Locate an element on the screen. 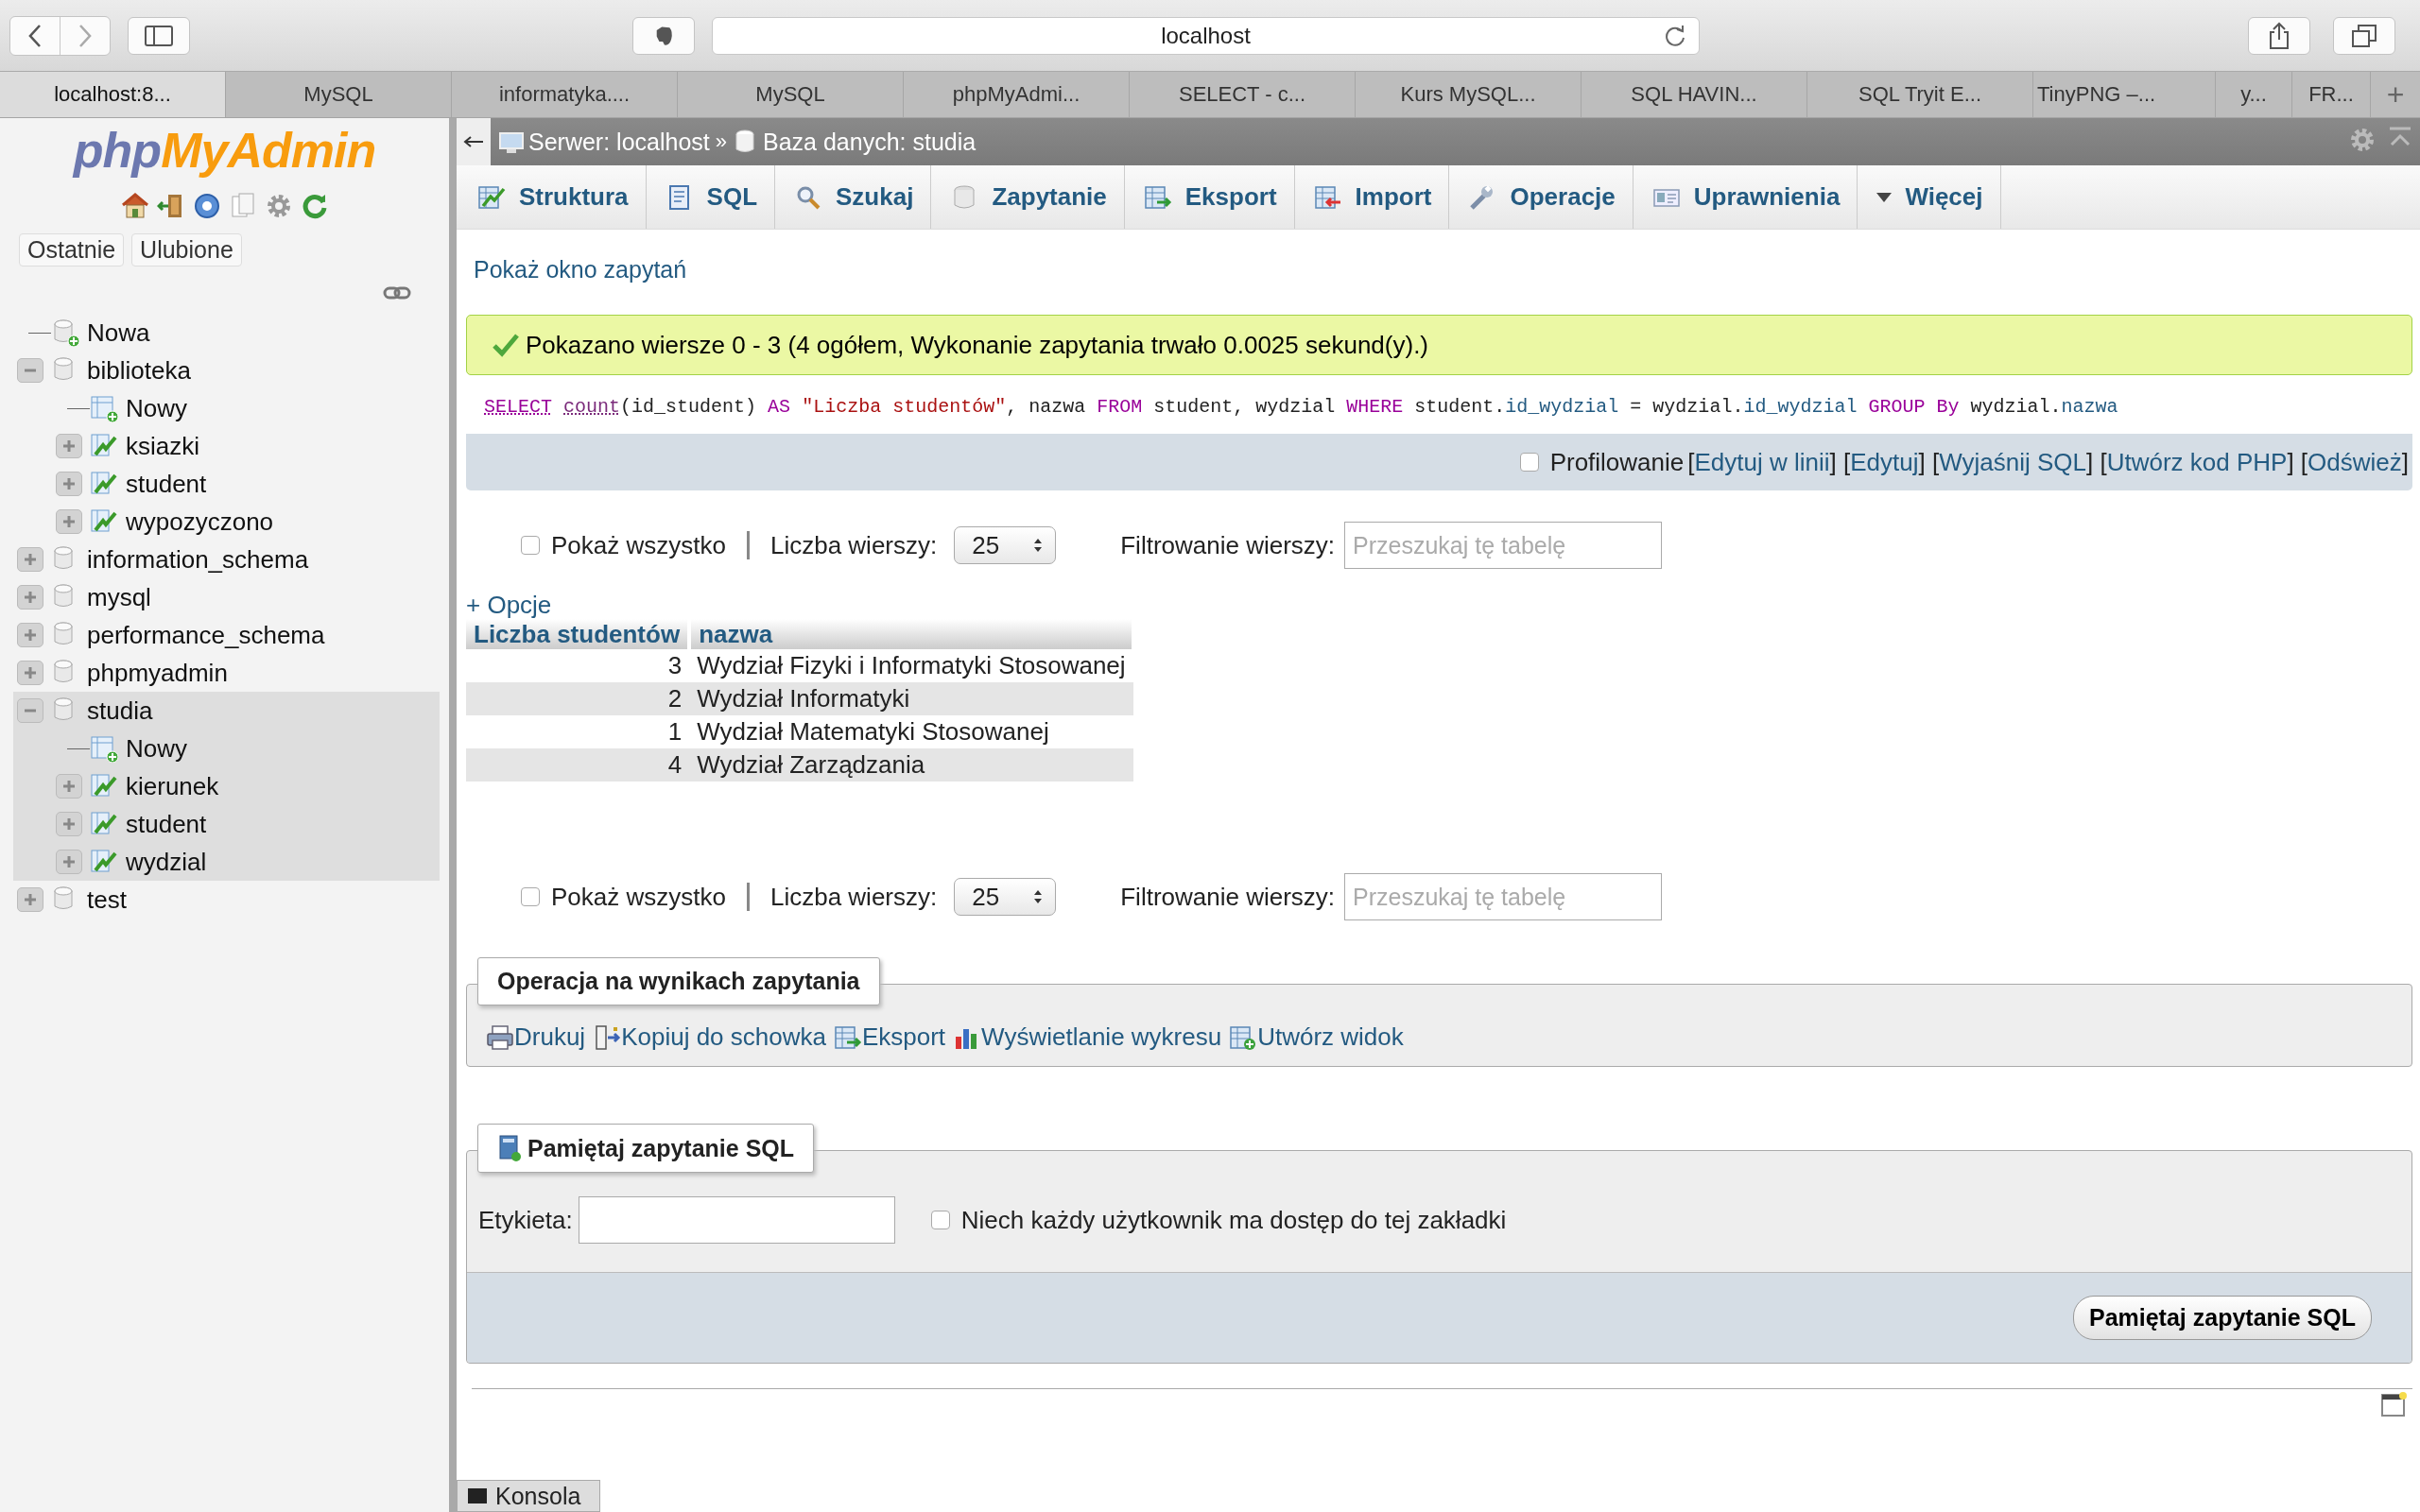  tree-item: studia is located at coordinates (120, 711).